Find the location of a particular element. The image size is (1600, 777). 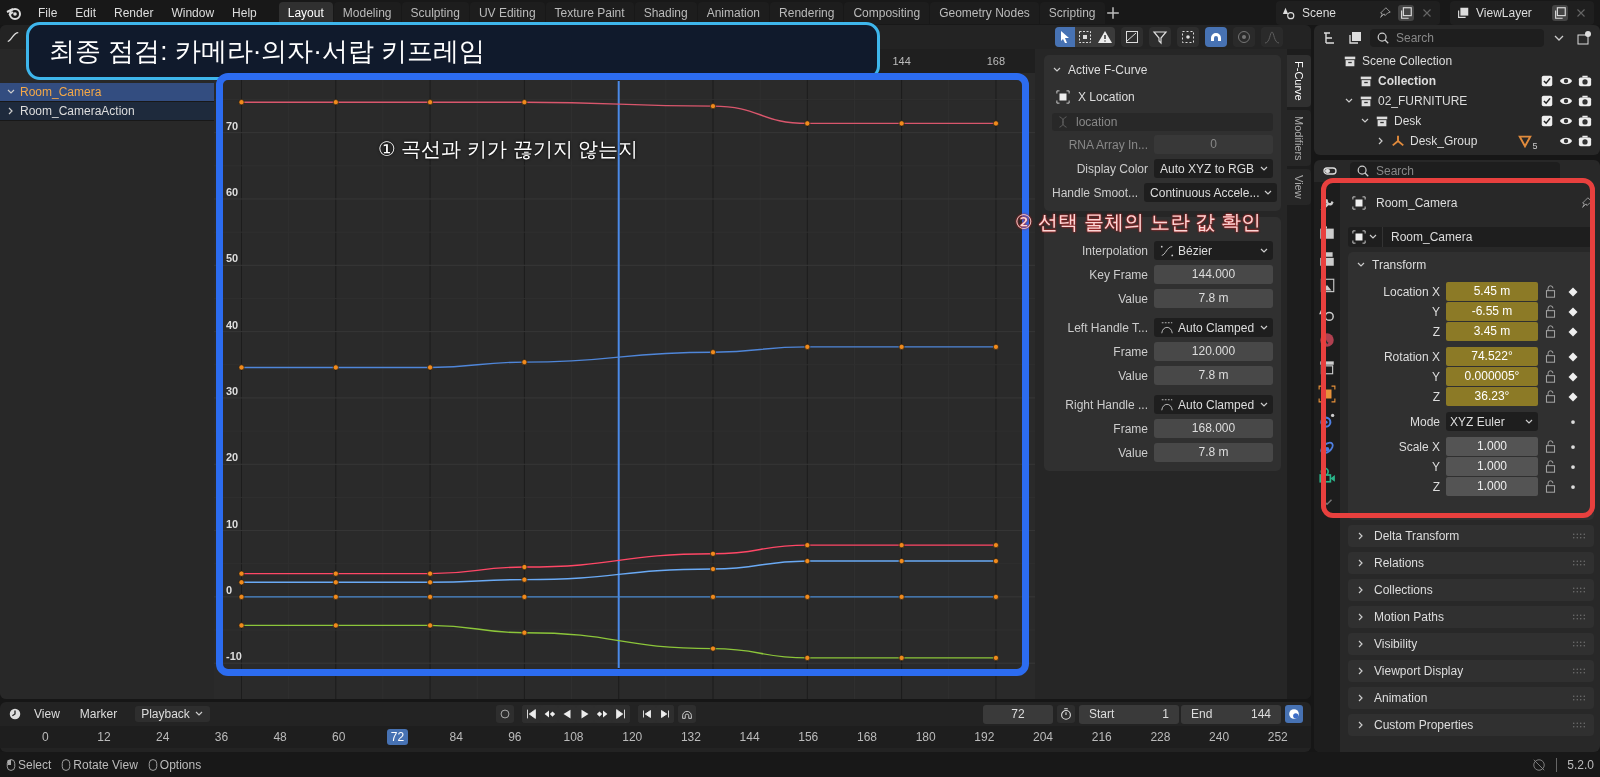

value-tick-label: 10 is located at coordinates (231, 523).